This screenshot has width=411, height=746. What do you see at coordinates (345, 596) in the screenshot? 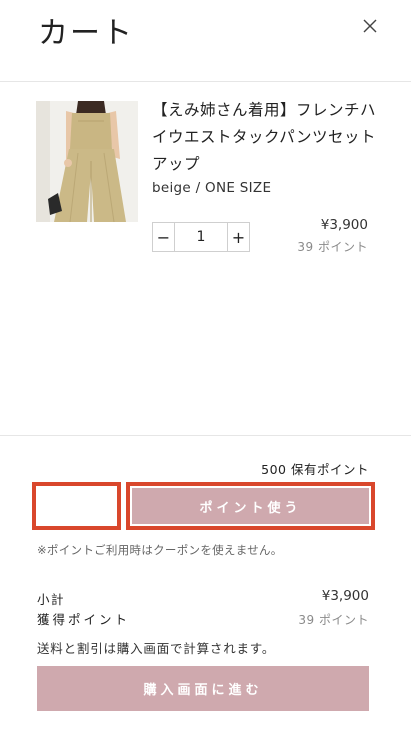
I see `subtotal-value: ¥3,900` at bounding box center [345, 596].